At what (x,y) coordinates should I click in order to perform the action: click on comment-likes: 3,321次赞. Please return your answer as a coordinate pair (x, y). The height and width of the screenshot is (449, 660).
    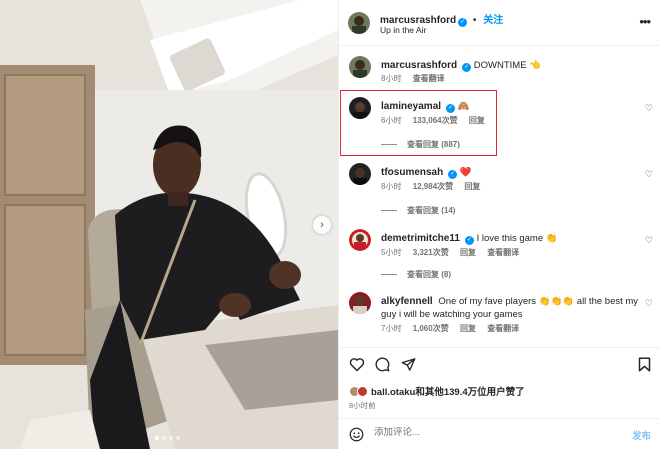
    Looking at the image, I should click on (431, 252).